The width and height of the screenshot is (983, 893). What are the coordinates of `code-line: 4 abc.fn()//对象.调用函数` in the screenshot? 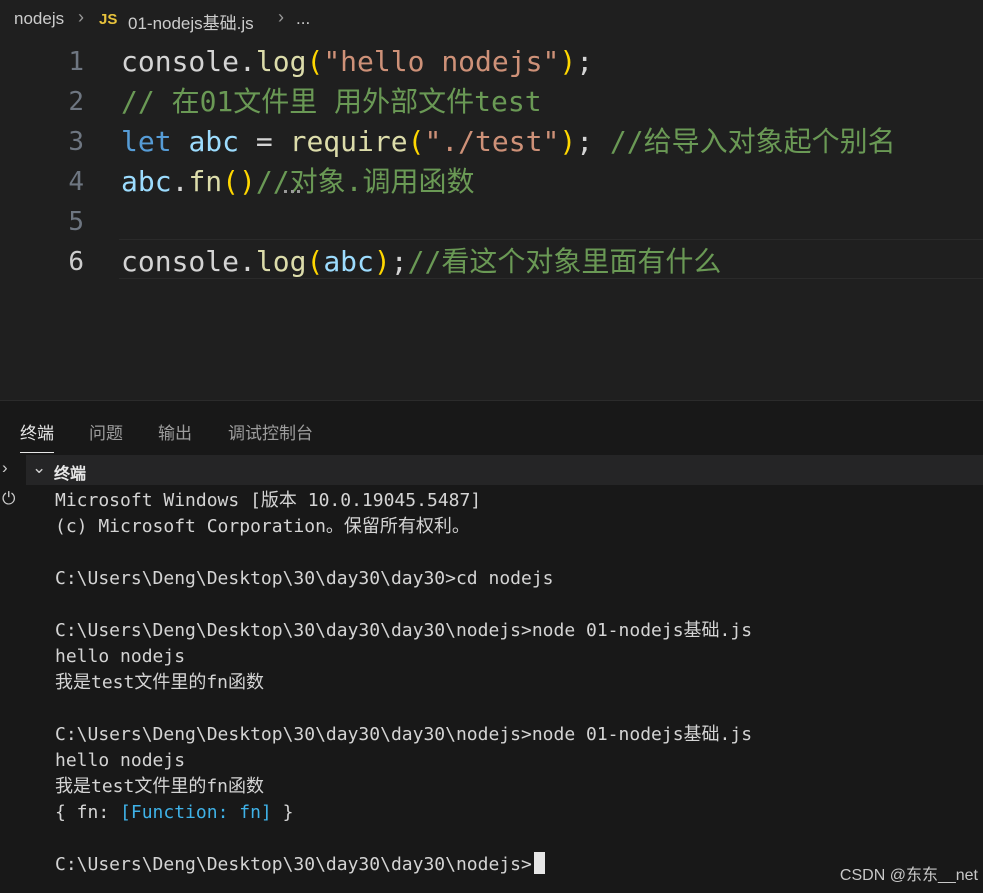 It's located at (491, 182).